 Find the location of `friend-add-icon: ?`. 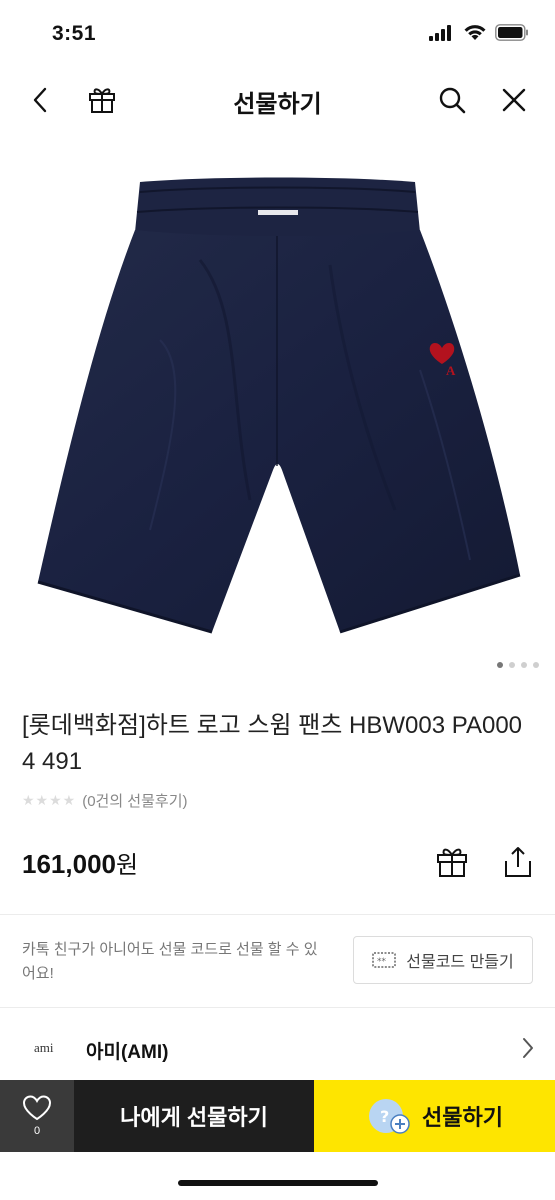

friend-add-icon: ? is located at coordinates (389, 1116).